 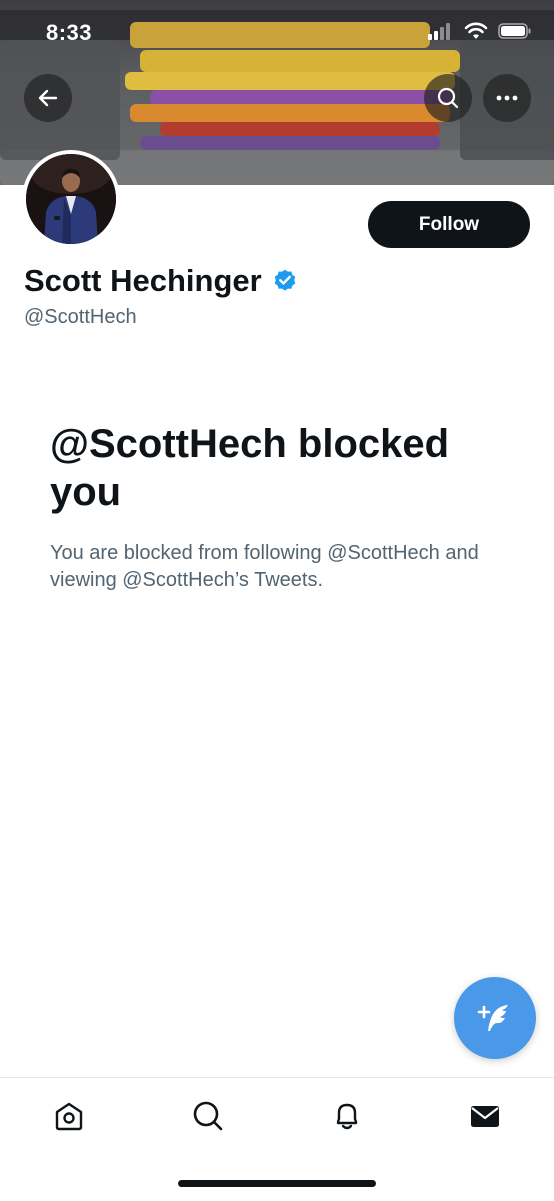 I want to click on tab-home, so click(x=69, y=1116).